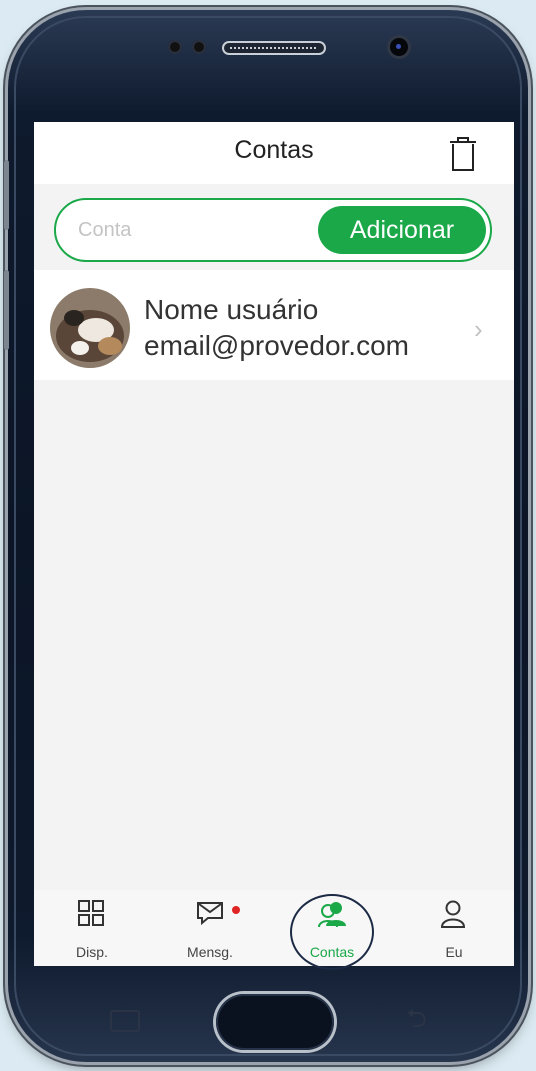 This screenshot has height=1071, width=536. Describe the element at coordinates (6, 310) in the screenshot. I see `volume-button-lower` at that location.